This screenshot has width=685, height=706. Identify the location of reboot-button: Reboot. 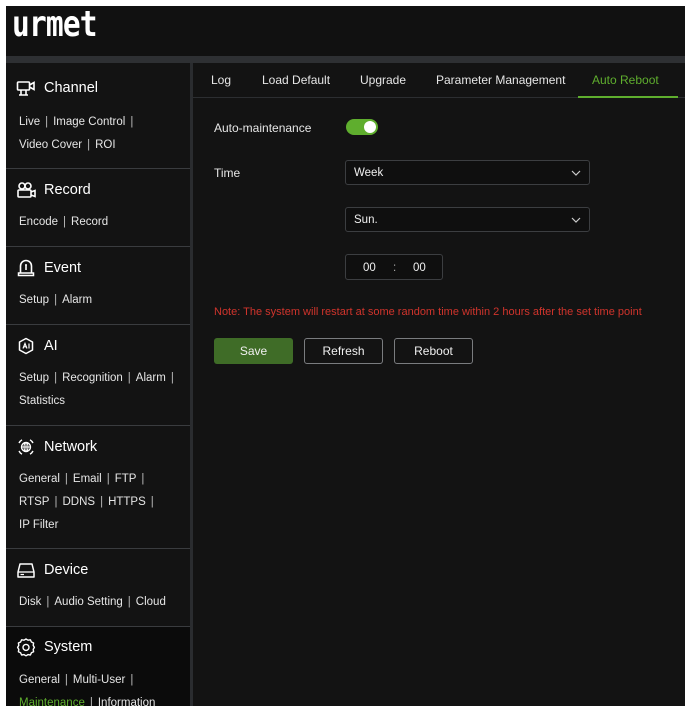
(433, 351).